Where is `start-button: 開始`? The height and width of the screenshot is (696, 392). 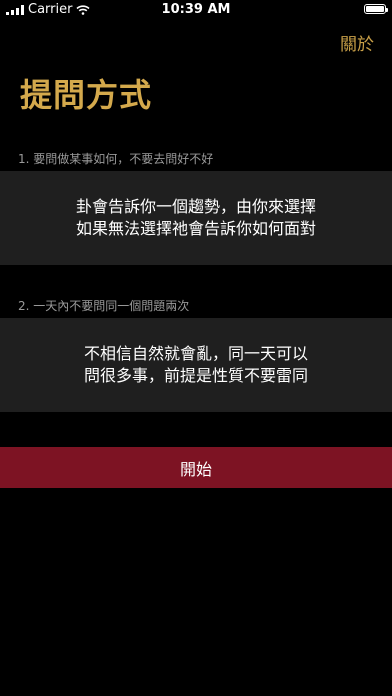 start-button: 開始 is located at coordinates (196, 467).